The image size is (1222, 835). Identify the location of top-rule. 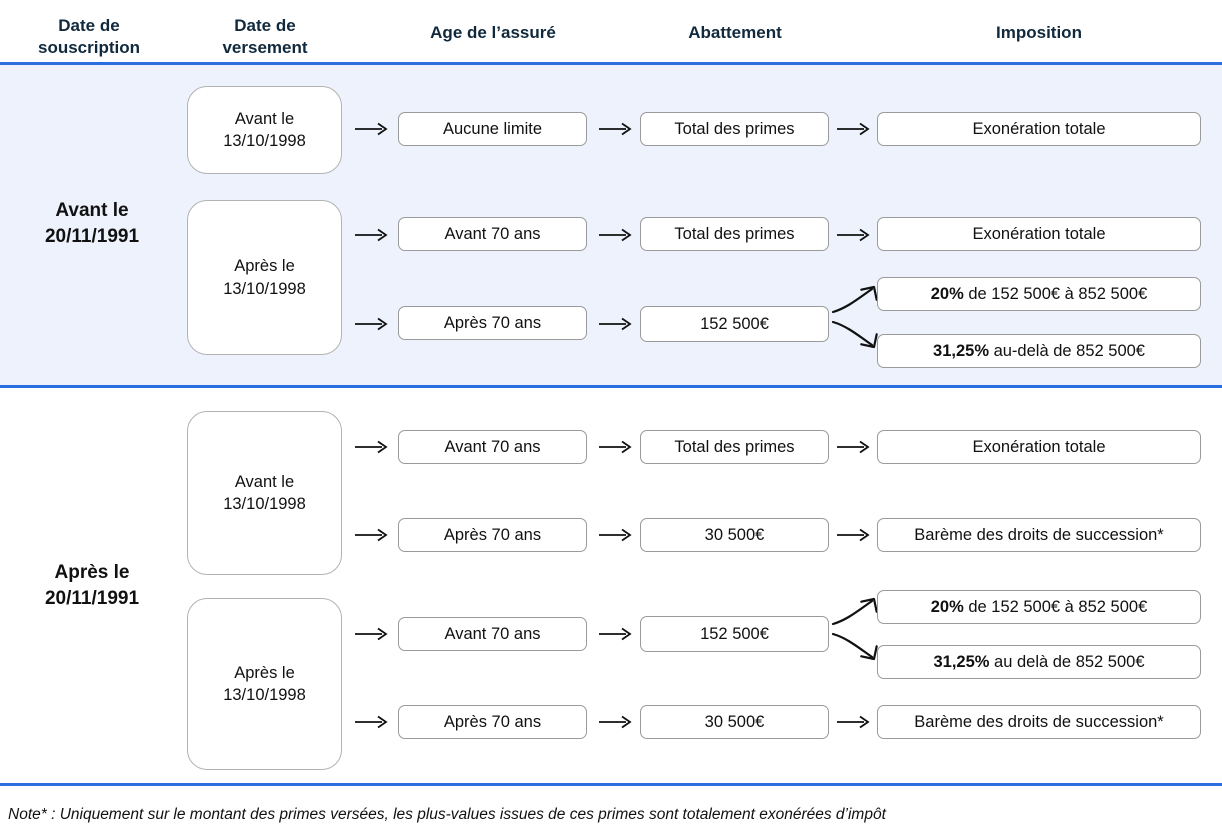
(611, 63).